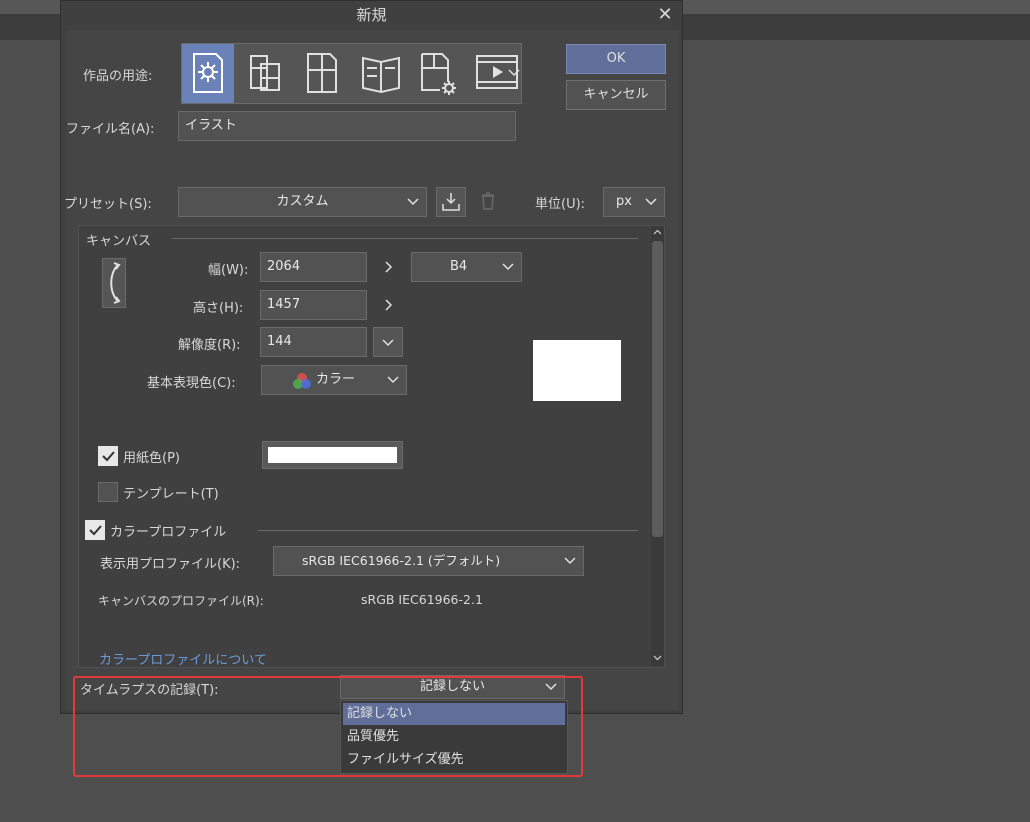 The image size is (1030, 822). I want to click on display-profile-value: sRGB IEC61966-2.1 (デフォルト), so click(401, 560).